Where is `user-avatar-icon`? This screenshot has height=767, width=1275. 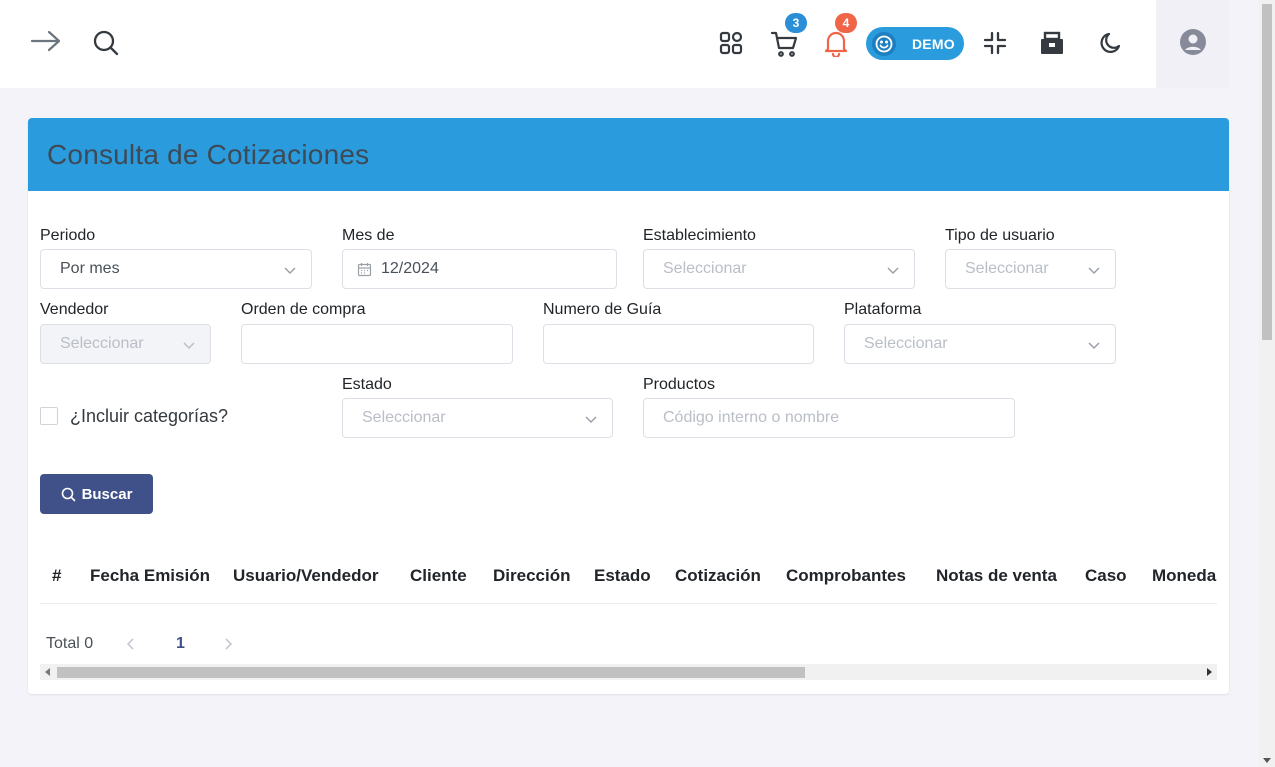 user-avatar-icon is located at coordinates (1193, 44).